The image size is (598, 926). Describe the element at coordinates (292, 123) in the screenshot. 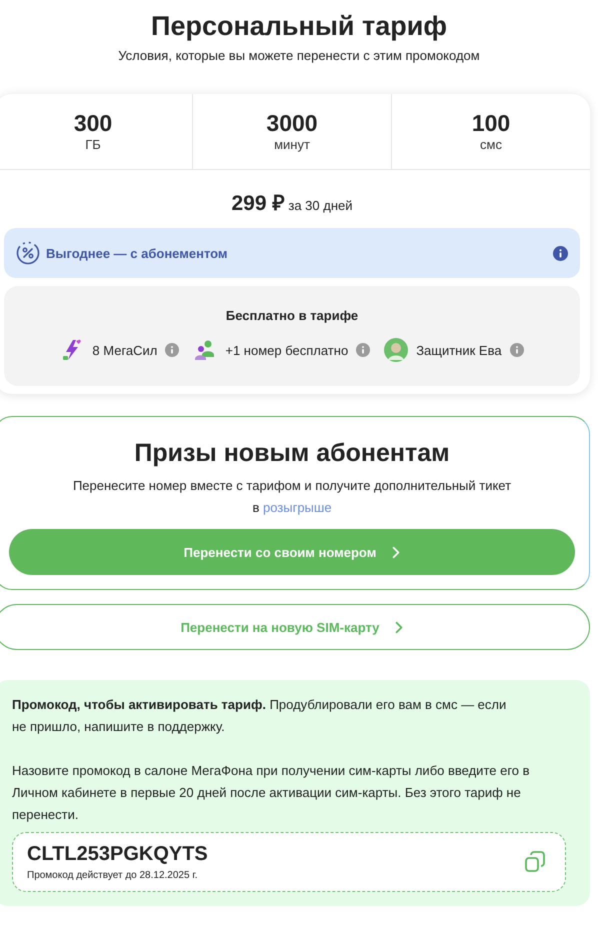

I see `stat-value: 3000` at that location.